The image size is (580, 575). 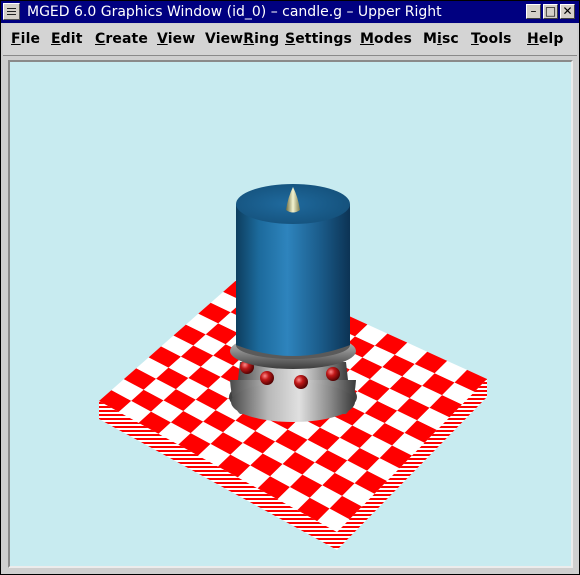 What do you see at coordinates (242, 39) in the screenshot?
I see `menu-viewring: ViewRing` at bounding box center [242, 39].